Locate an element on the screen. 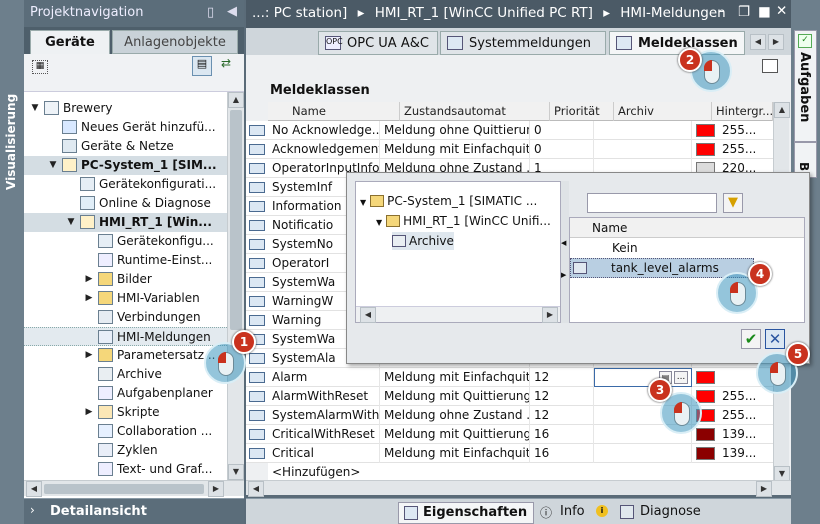 The image size is (820, 524). table-scroll-left-button: ◀ is located at coordinates (256, 489).